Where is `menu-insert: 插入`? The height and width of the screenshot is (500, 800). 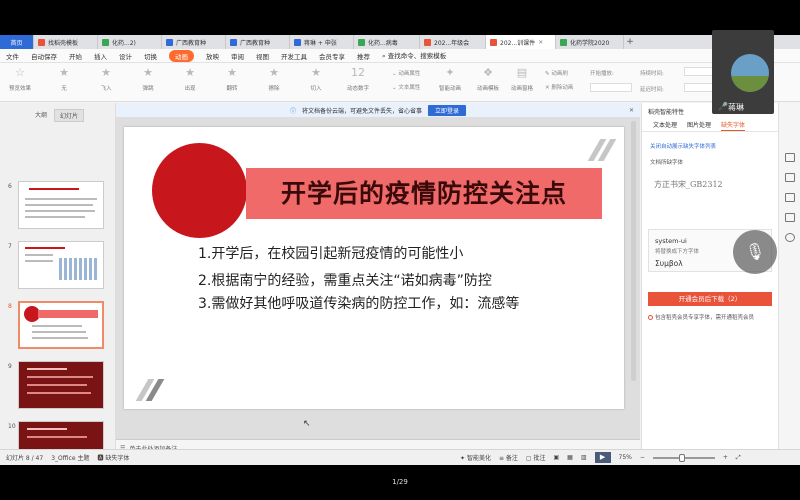 menu-insert: 插入 is located at coordinates (100, 56).